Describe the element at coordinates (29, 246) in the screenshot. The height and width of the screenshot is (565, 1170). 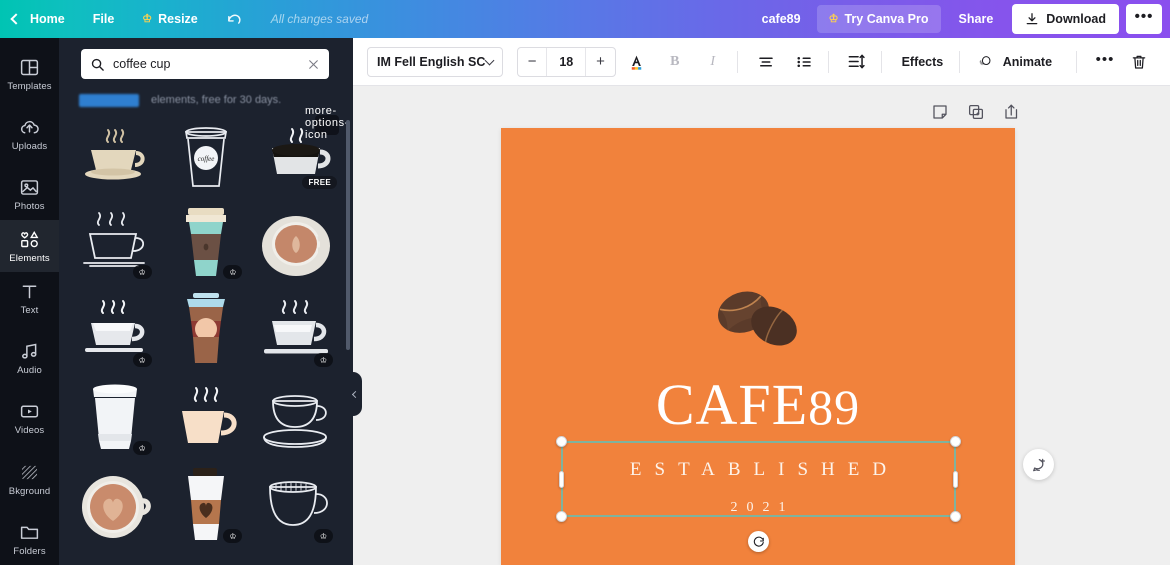
I see `sidebar-item-elements: Elements` at that location.